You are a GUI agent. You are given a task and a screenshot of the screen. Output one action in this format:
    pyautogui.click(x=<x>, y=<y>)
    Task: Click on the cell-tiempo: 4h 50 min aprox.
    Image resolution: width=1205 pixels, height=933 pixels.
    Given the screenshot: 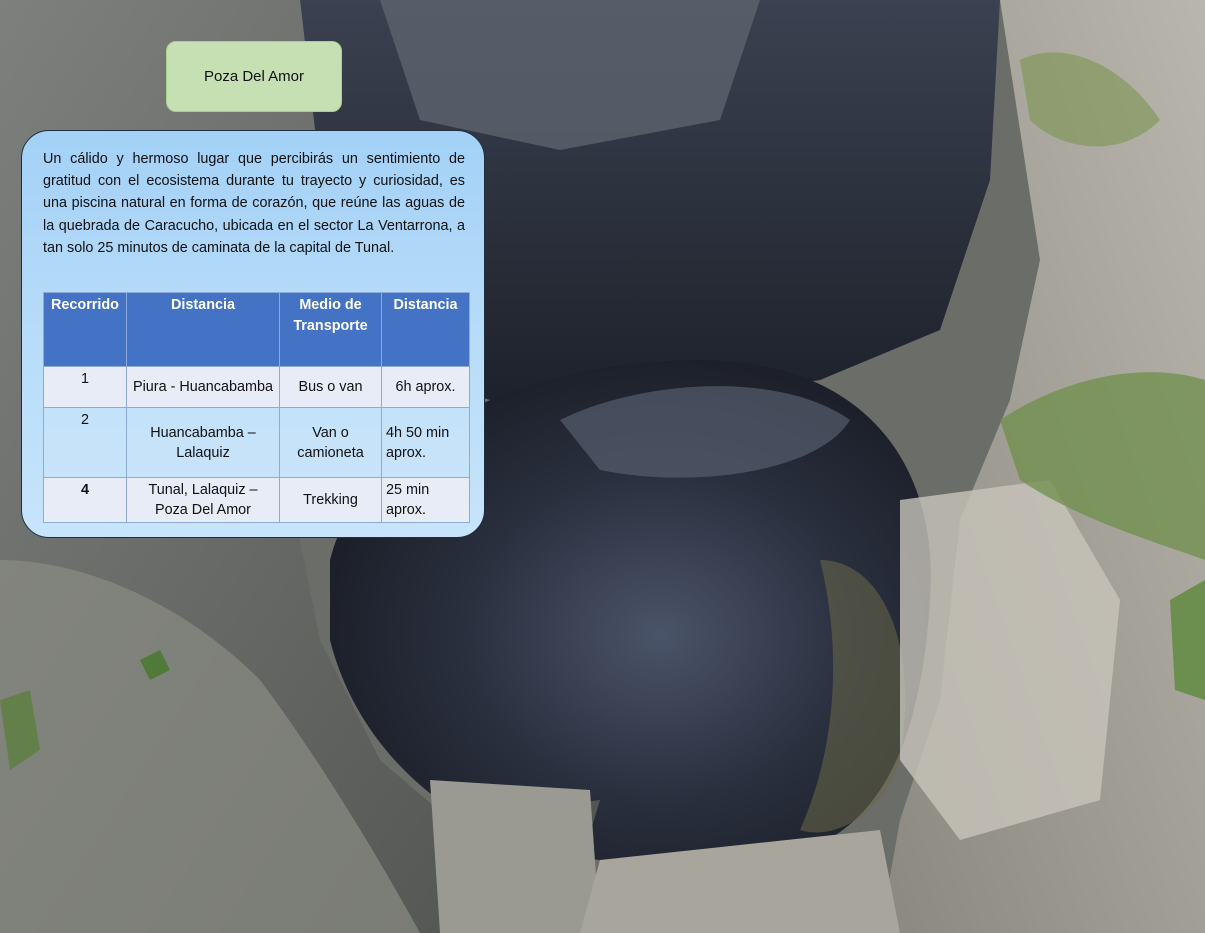 What is the action you would take?
    pyautogui.click(x=425, y=442)
    